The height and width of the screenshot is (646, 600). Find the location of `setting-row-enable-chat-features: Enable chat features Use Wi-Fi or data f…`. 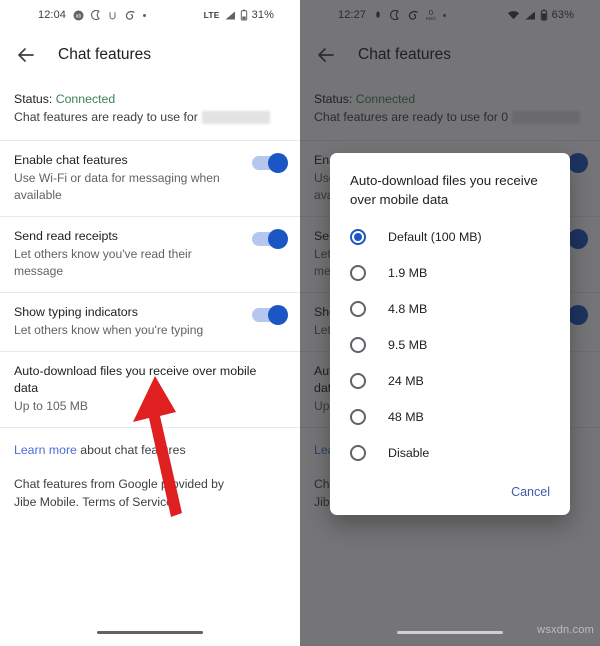

setting-row-enable-chat-features: Enable chat features Use Wi-Fi or data f… is located at coordinates (150, 178).